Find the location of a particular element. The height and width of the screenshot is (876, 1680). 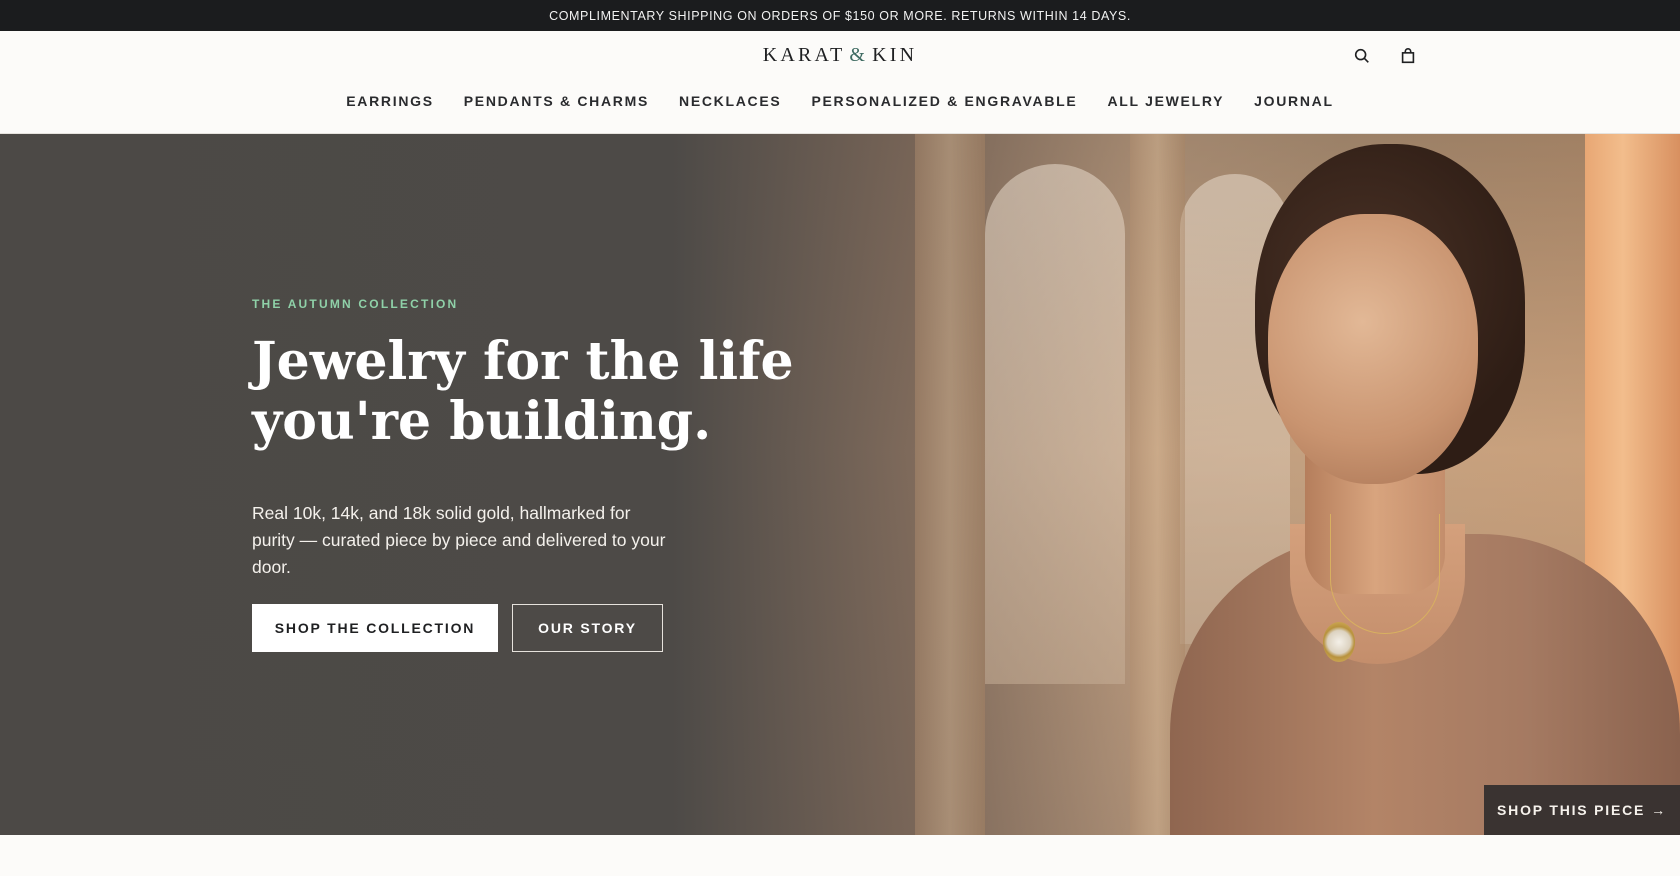

arrow-right-icon: → is located at coordinates (1659, 810).